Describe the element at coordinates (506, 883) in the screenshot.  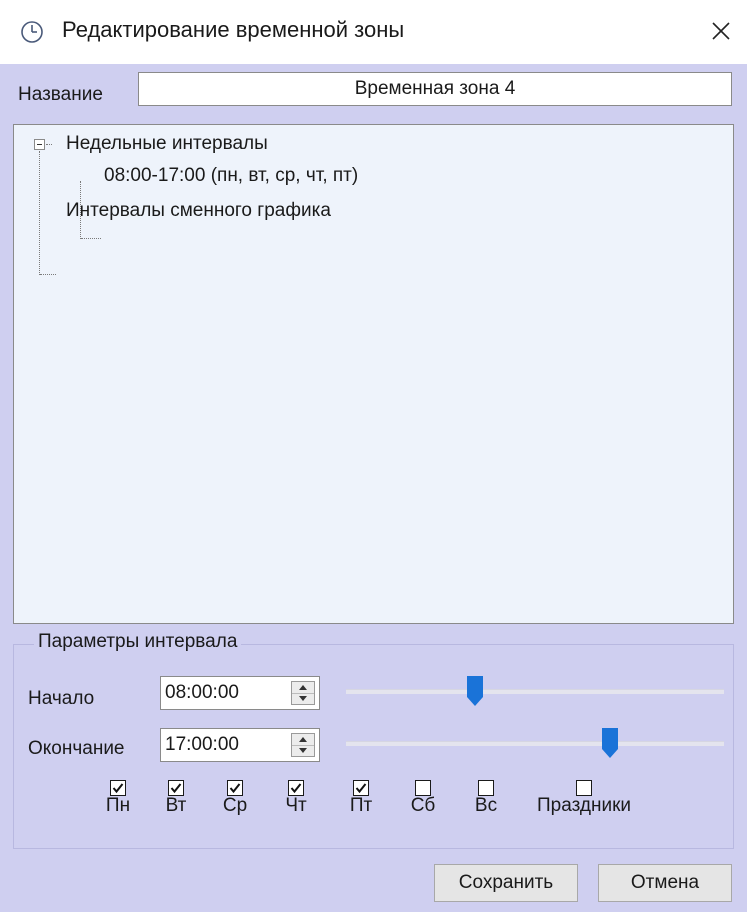
I see `save-button: Сохранить` at that location.